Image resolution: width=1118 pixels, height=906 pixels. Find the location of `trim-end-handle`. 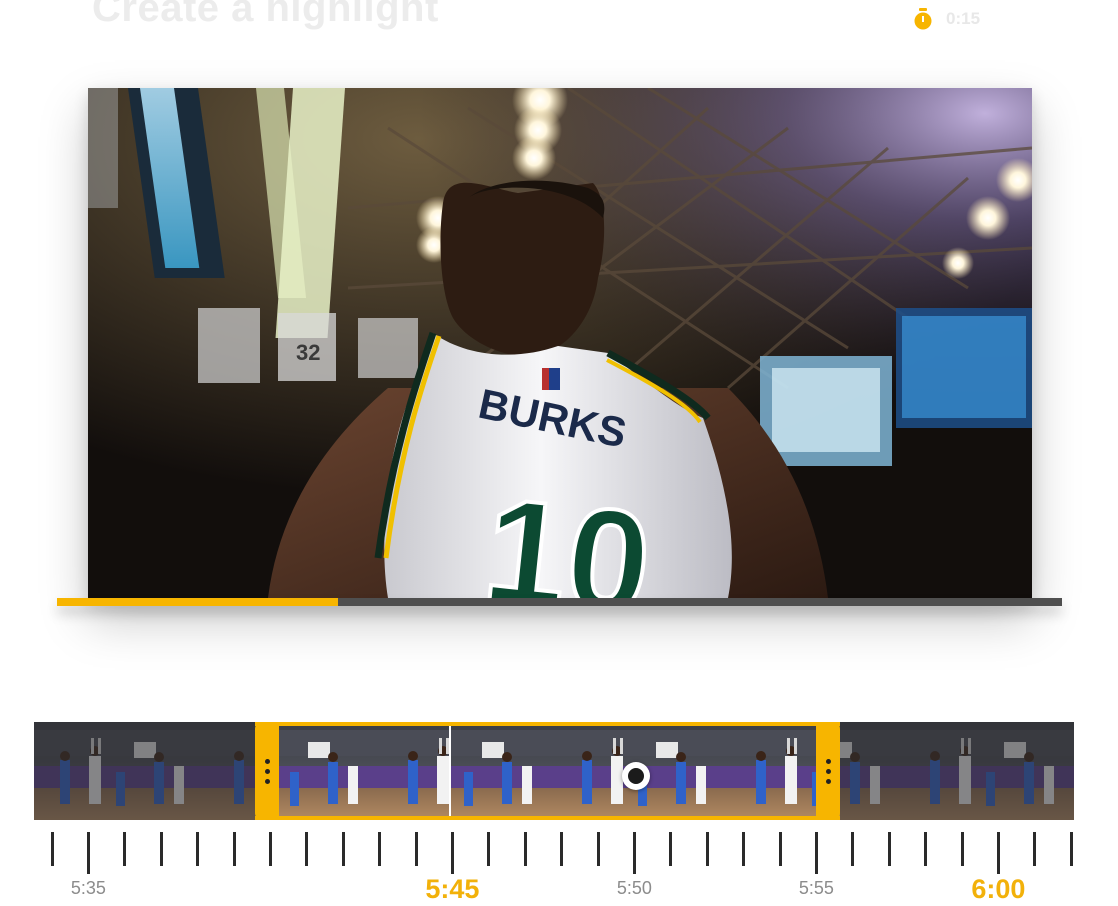

trim-end-handle is located at coordinates (828, 771).